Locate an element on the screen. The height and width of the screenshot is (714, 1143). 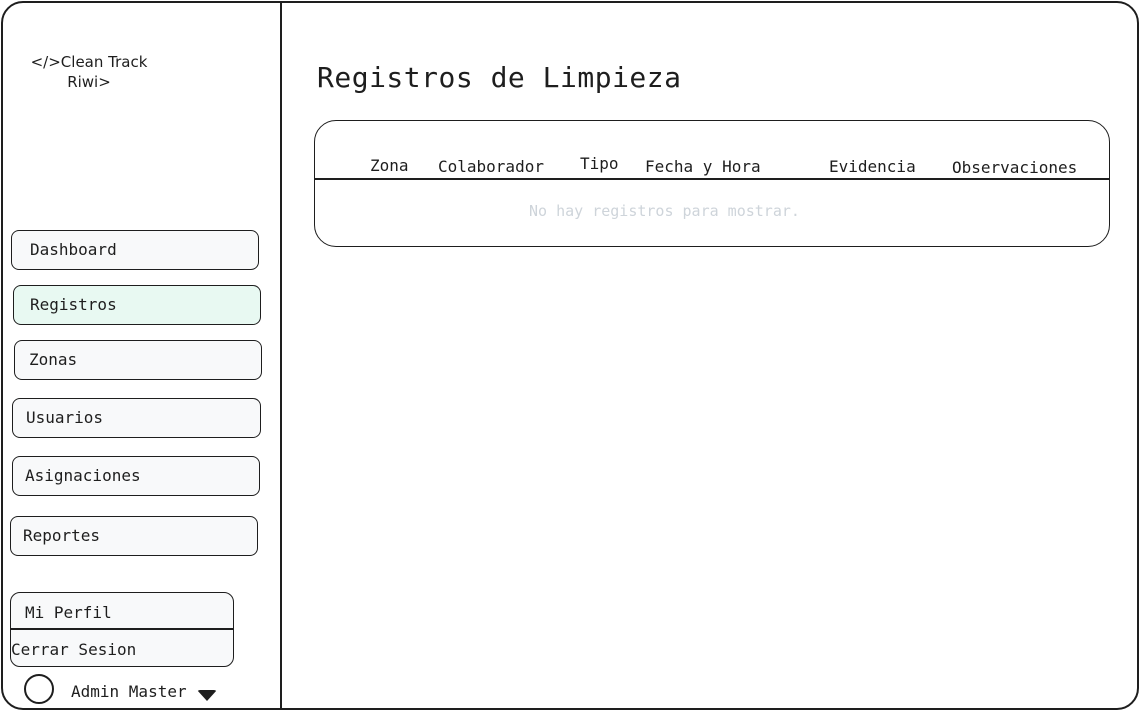
column-header-observaciones: Observaciones is located at coordinates (1014, 168).